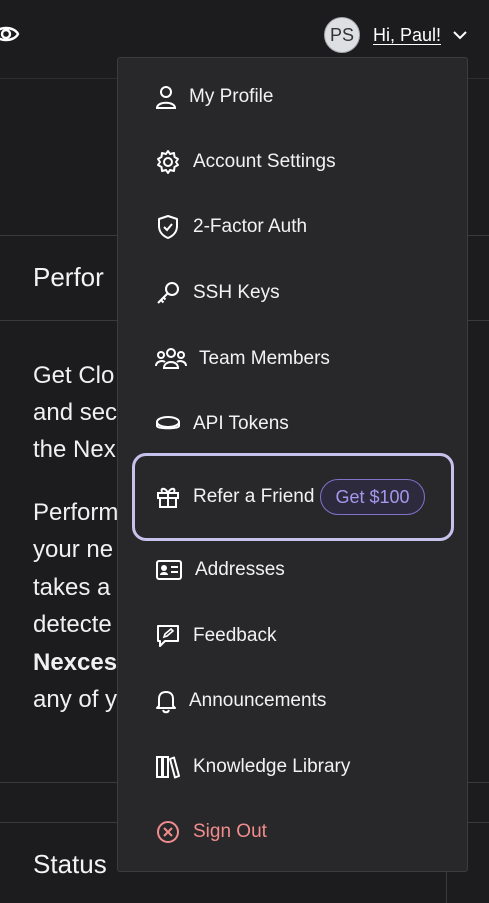 This screenshot has height=903, width=489. Describe the element at coordinates (407, 35) in the screenshot. I see `greeting-link: Hi, Paul!` at that location.